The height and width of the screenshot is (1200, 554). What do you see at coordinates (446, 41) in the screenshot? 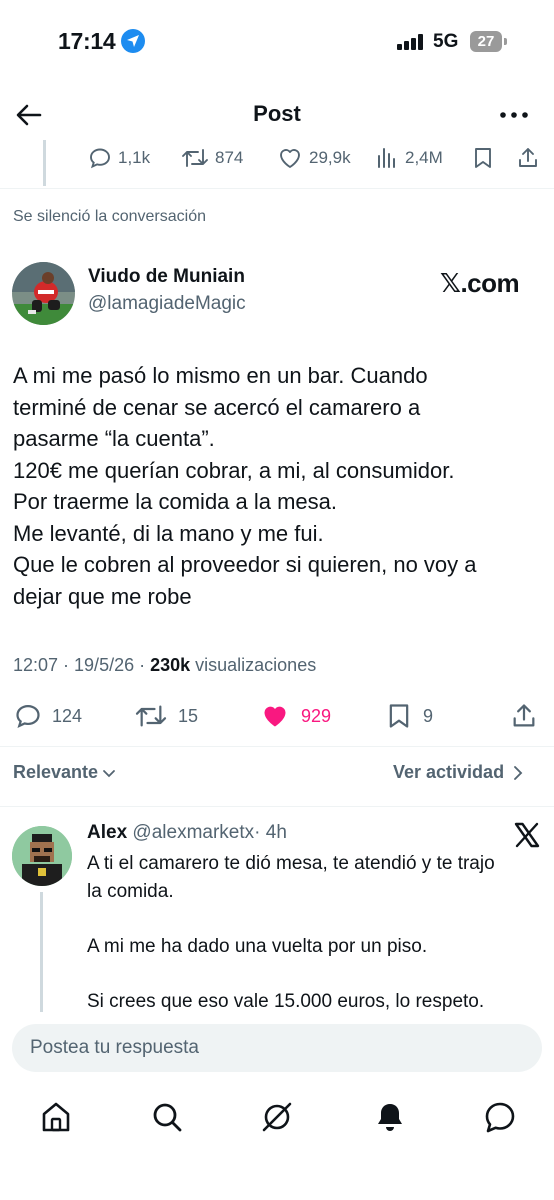
I see `network-type: 5G` at bounding box center [446, 41].